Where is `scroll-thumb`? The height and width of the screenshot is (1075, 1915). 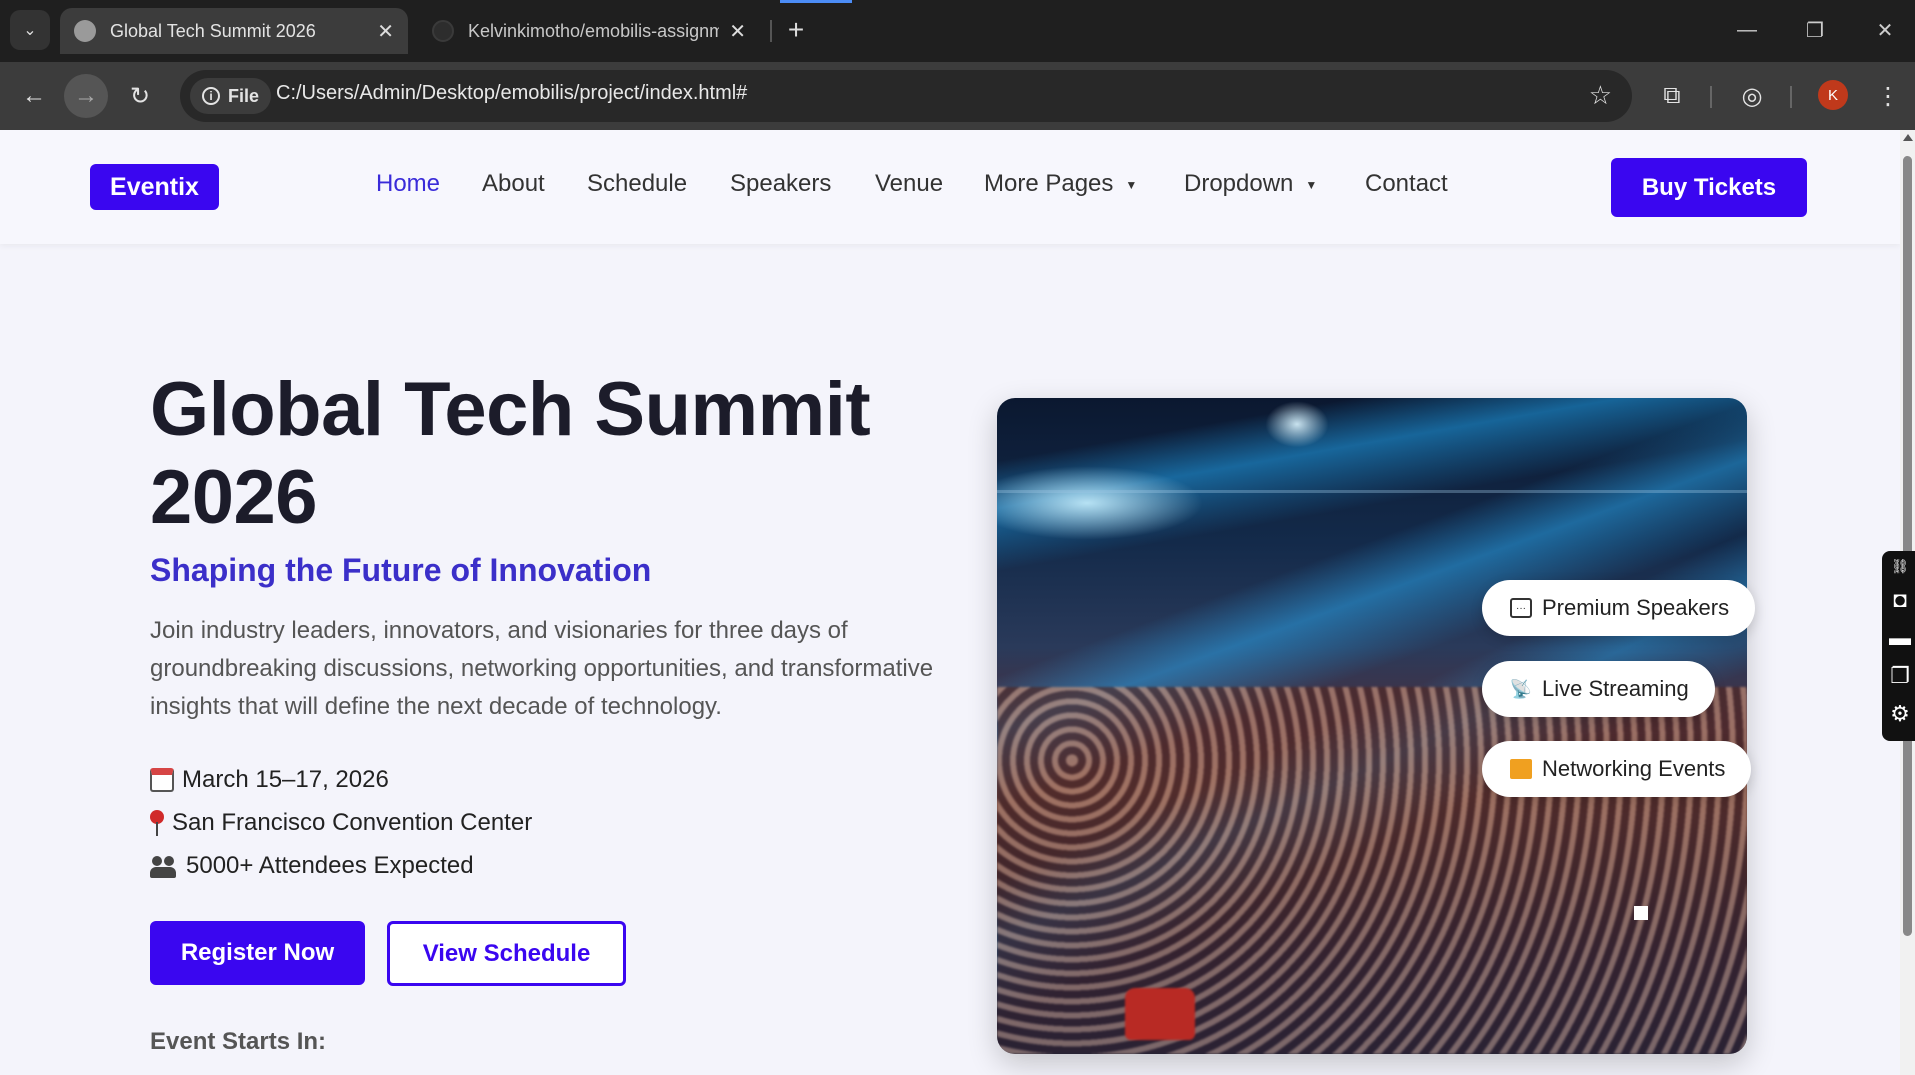 scroll-thumb is located at coordinates (1907, 546).